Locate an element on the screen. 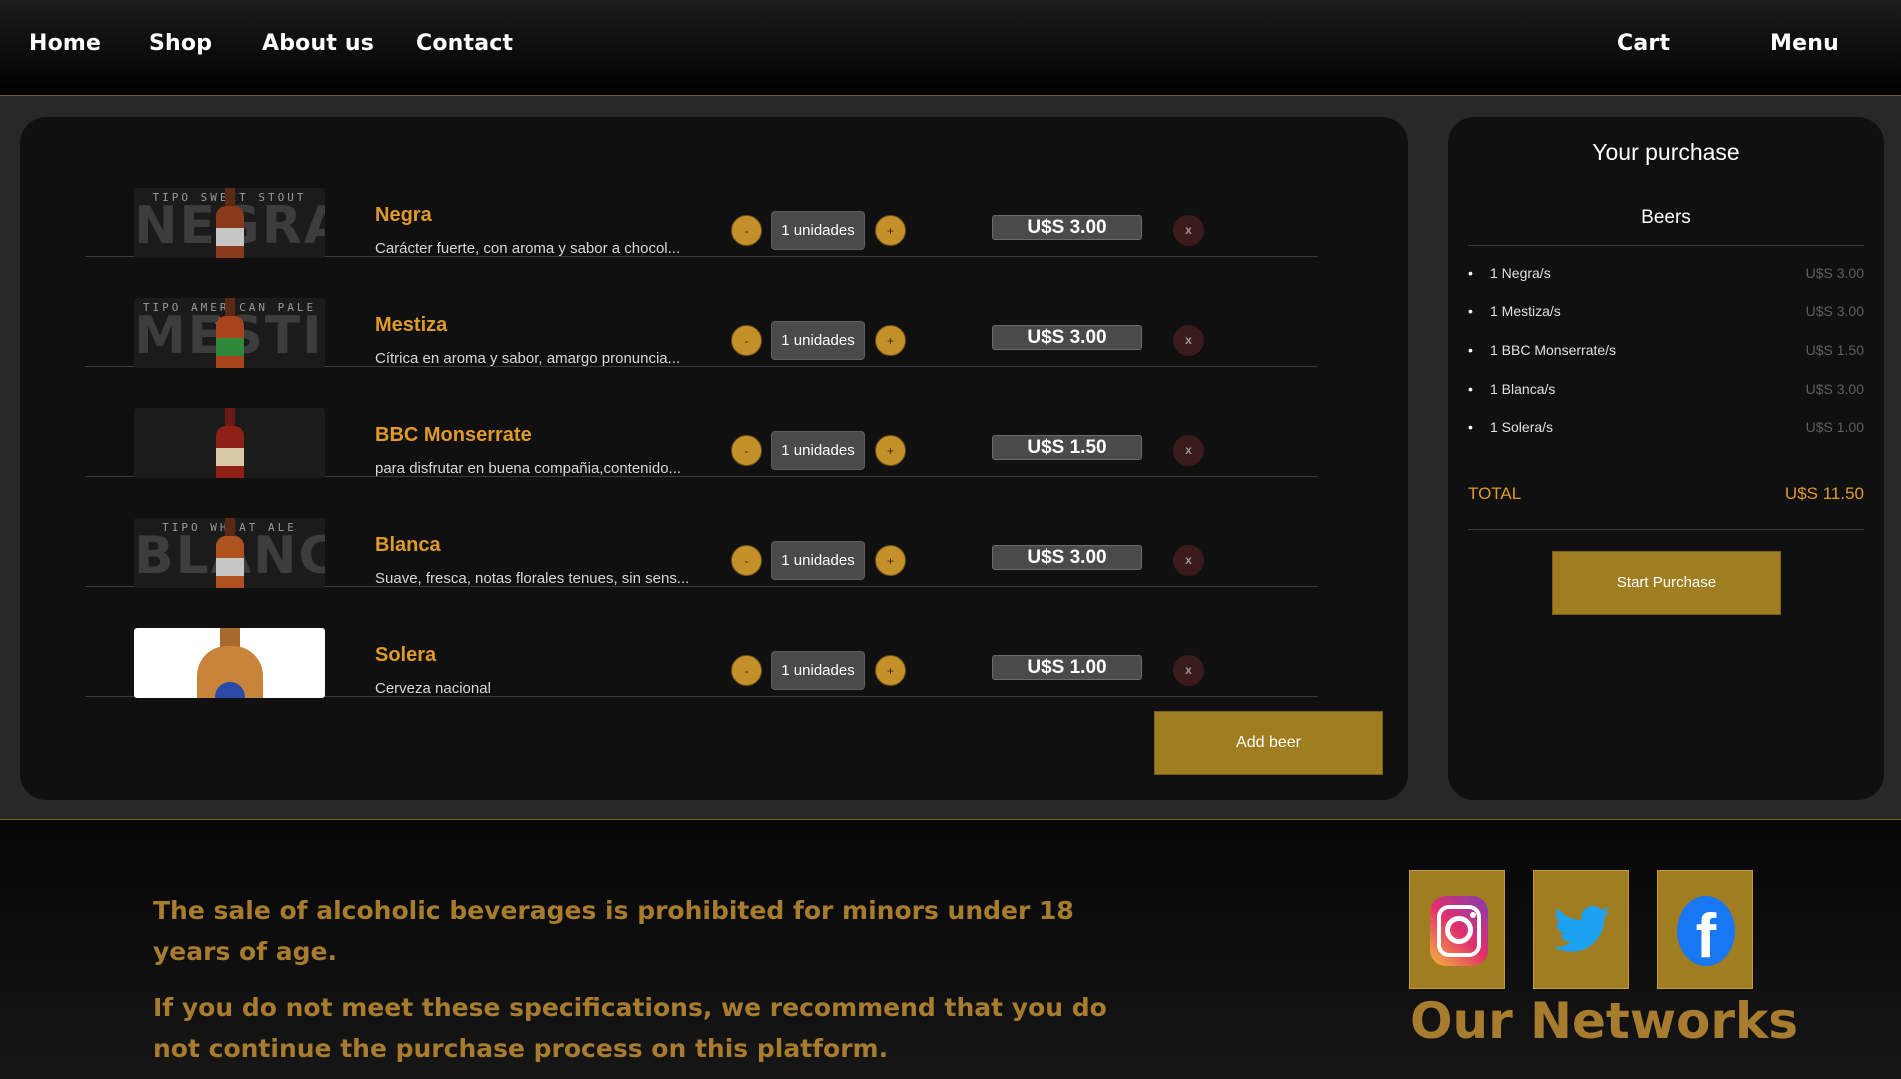 Image resolution: width=1901 pixels, height=1079 pixels. summary-line: • 1 Mestiza/s U$S 3.00 is located at coordinates (1666, 313).